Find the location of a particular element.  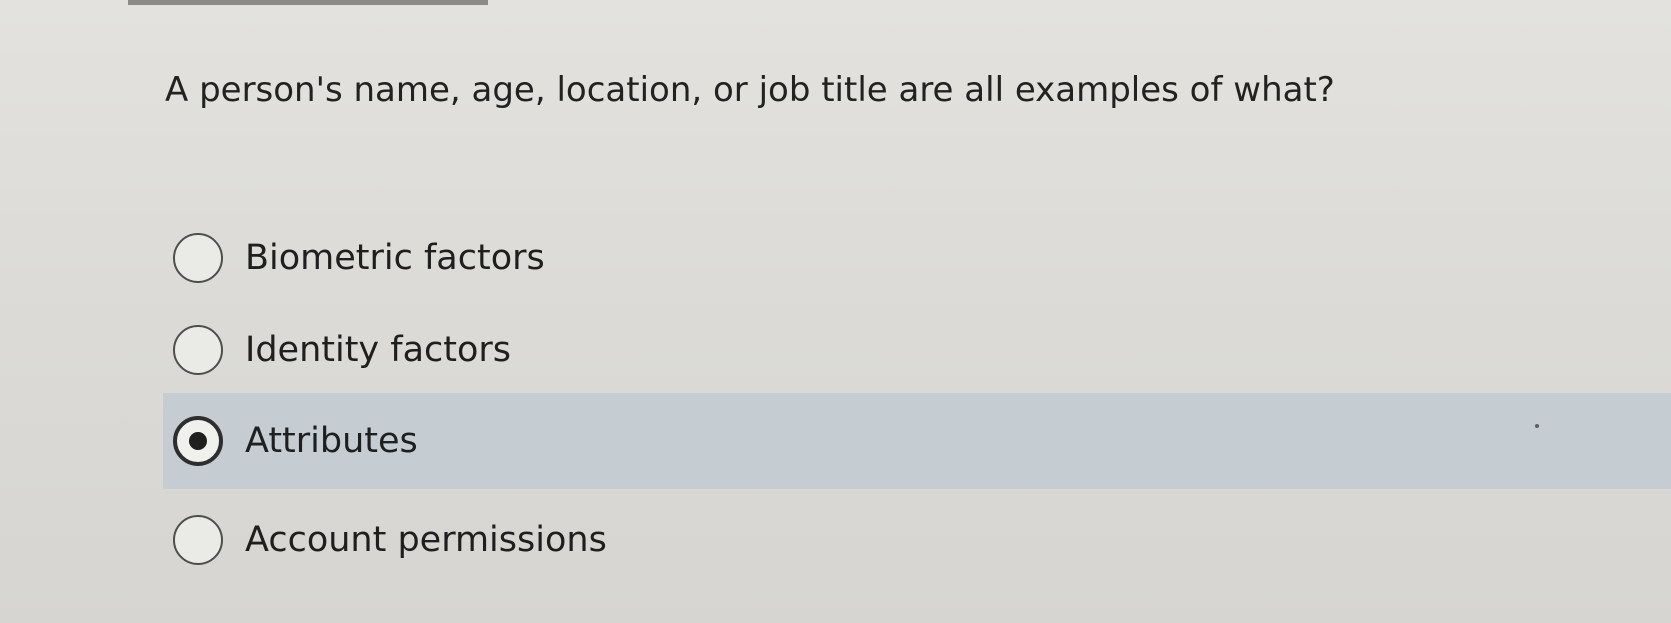

option-attributes: Attributes is located at coordinates (917, 441).